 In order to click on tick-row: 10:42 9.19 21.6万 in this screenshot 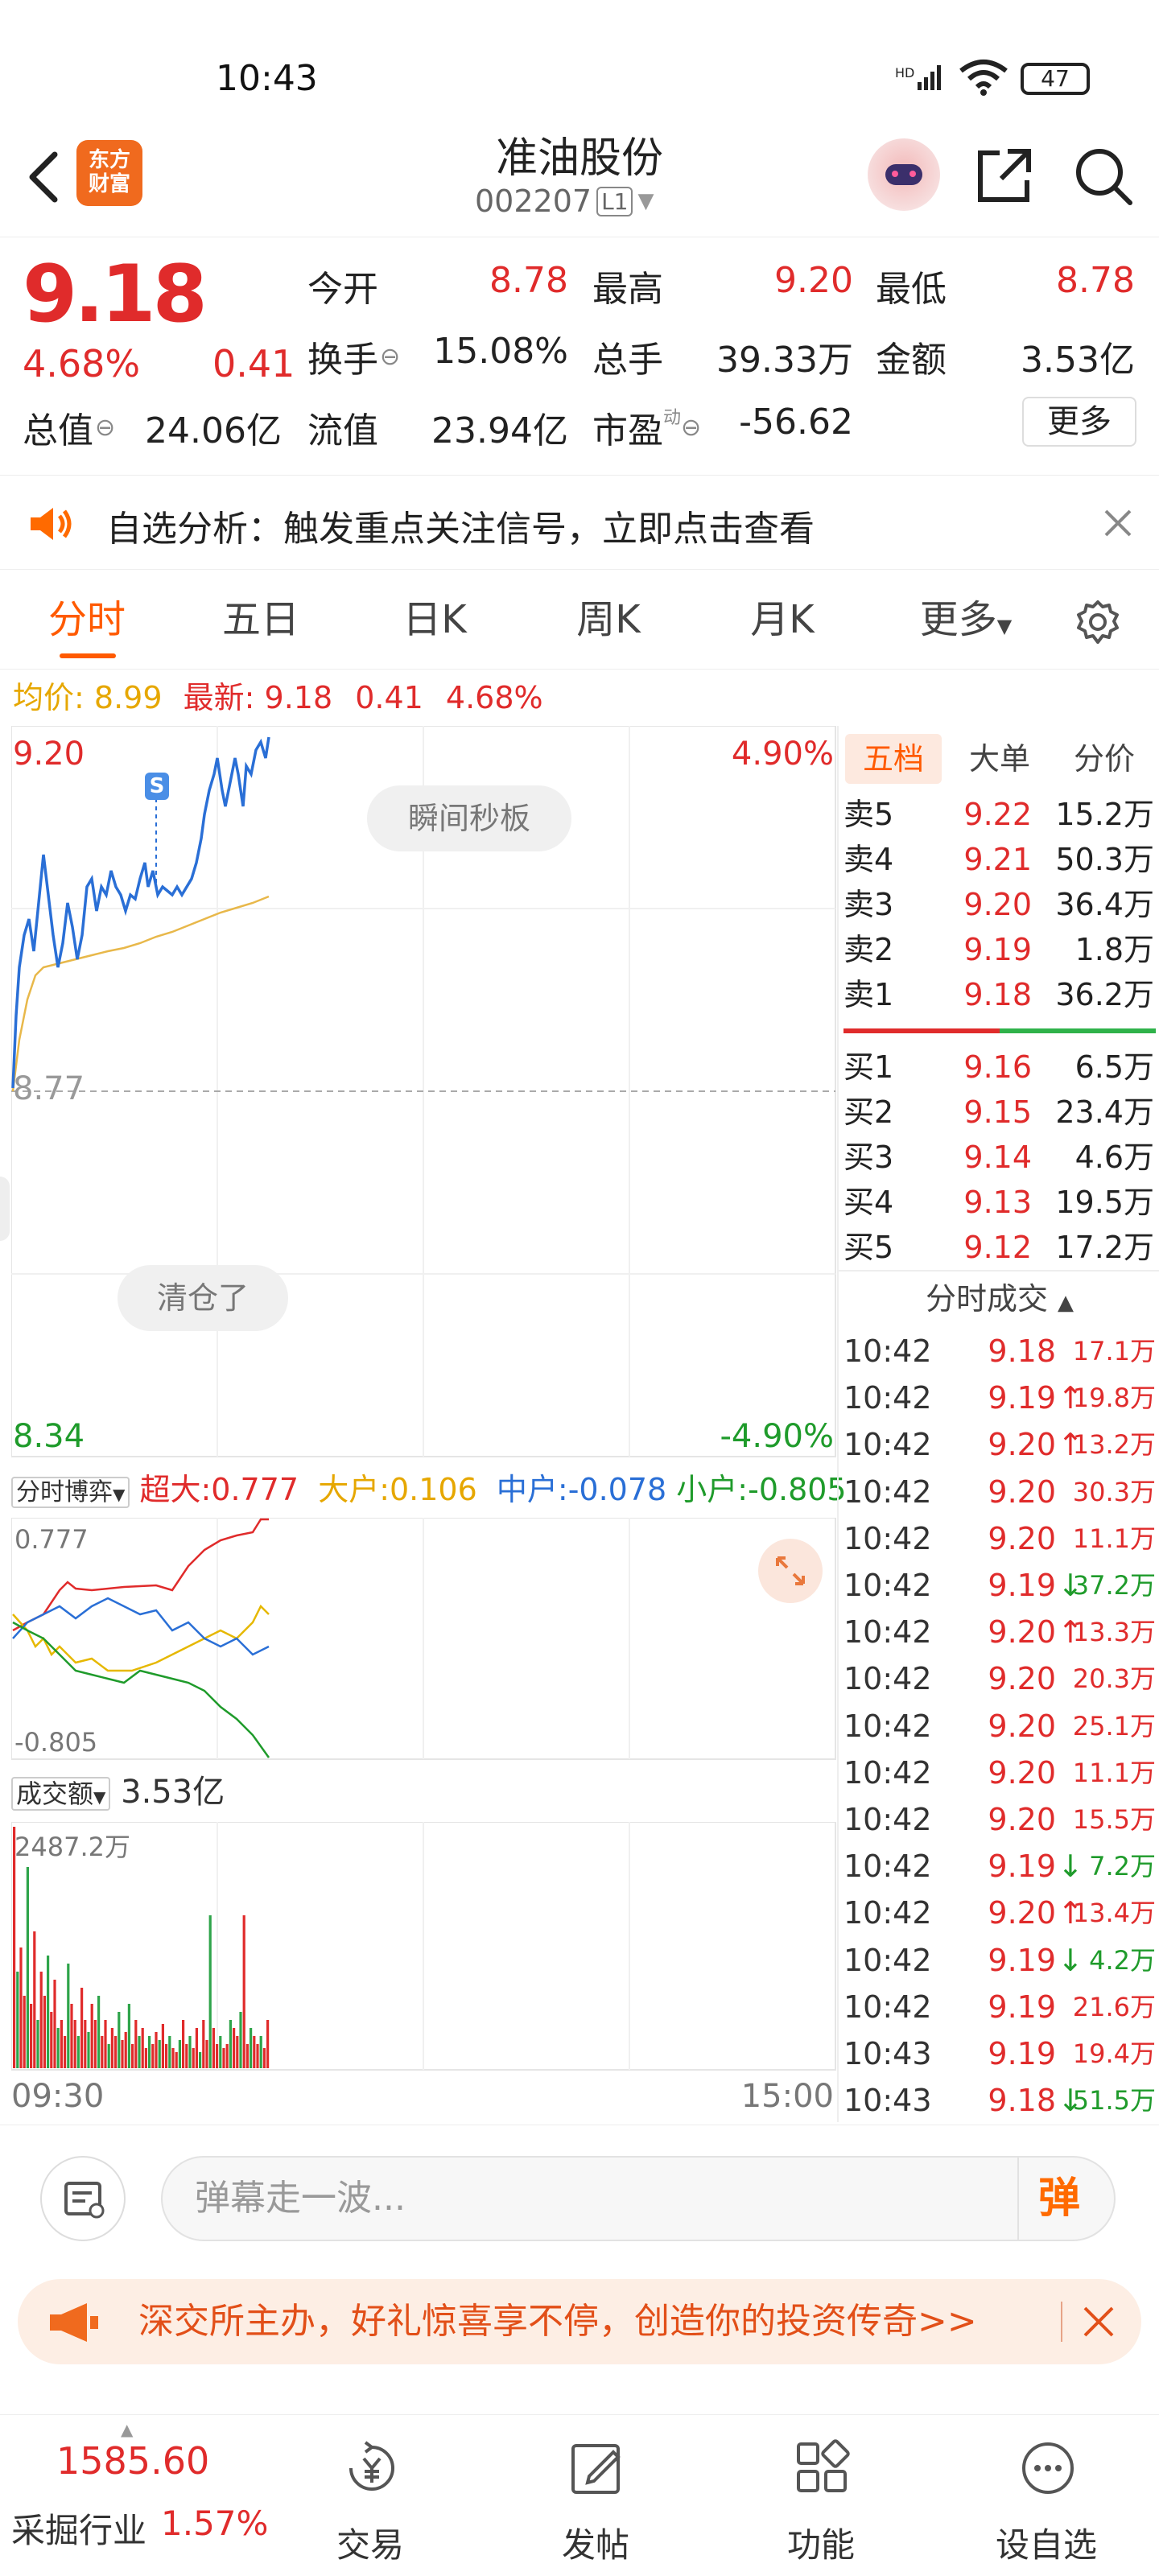, I will do `click(999, 2007)`.